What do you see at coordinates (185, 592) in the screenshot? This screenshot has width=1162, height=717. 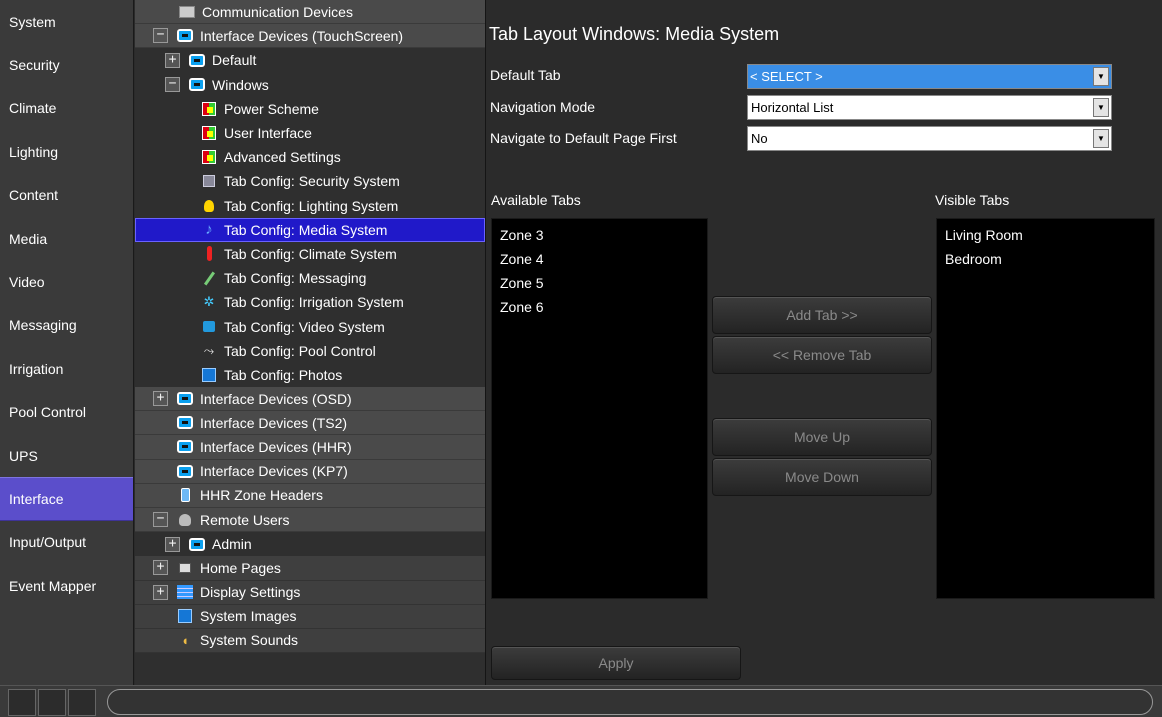 I see `display-icon` at bounding box center [185, 592].